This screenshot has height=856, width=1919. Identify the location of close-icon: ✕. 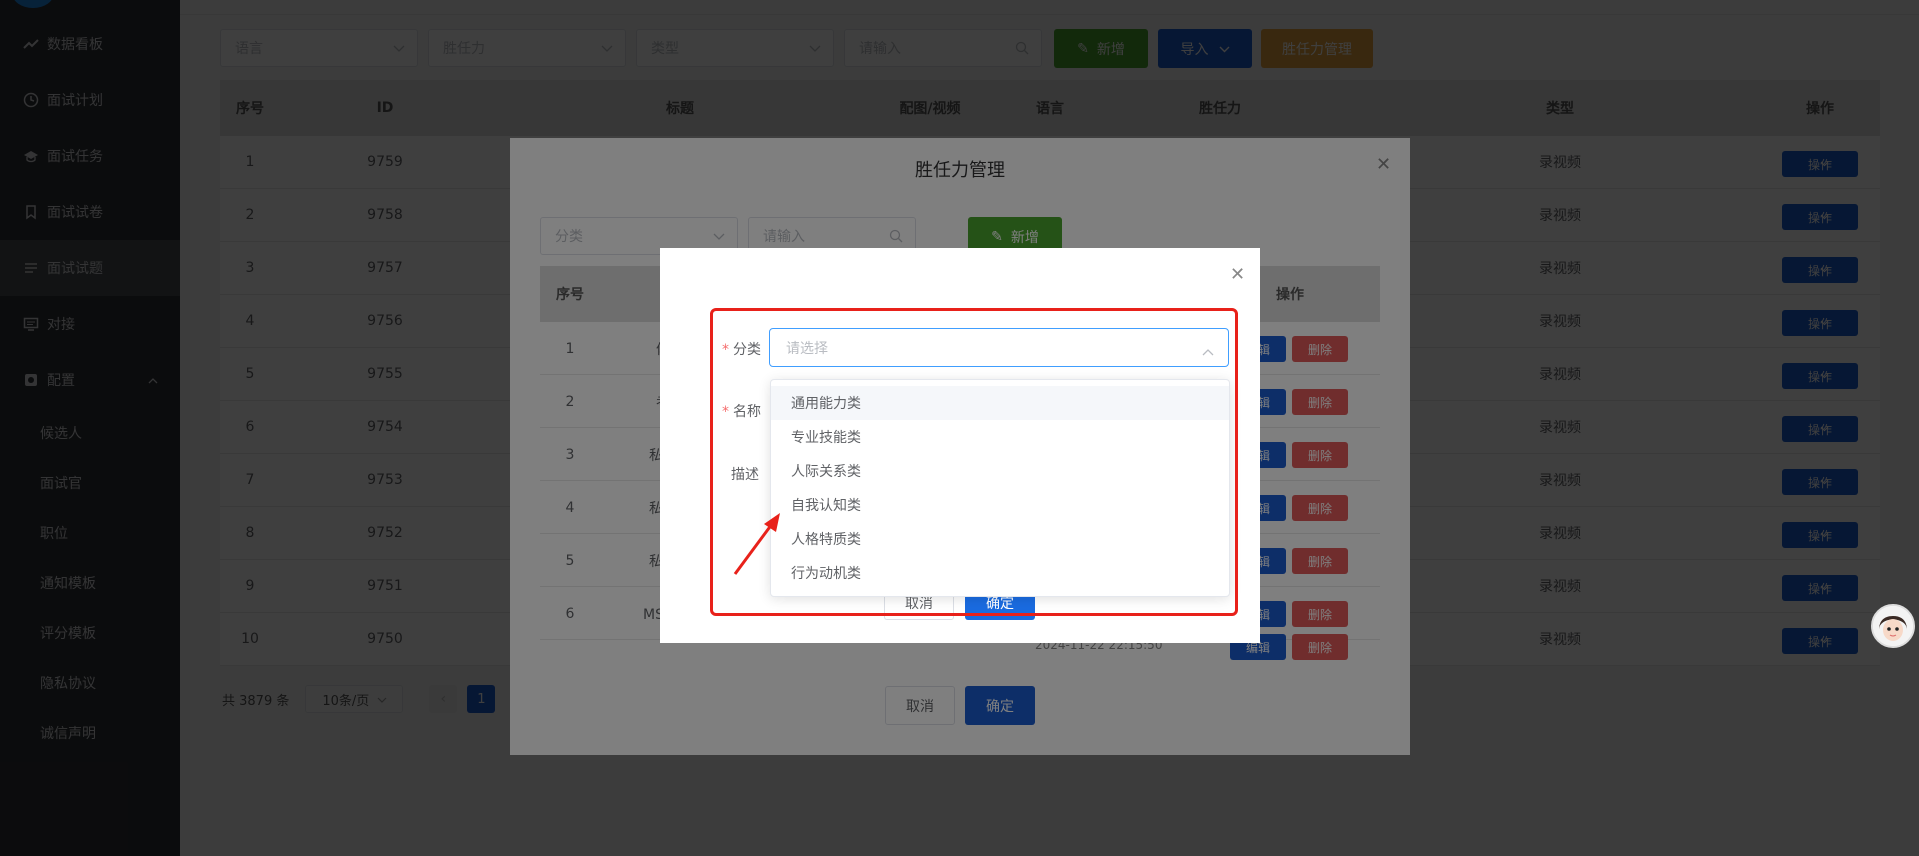
(1237, 274).